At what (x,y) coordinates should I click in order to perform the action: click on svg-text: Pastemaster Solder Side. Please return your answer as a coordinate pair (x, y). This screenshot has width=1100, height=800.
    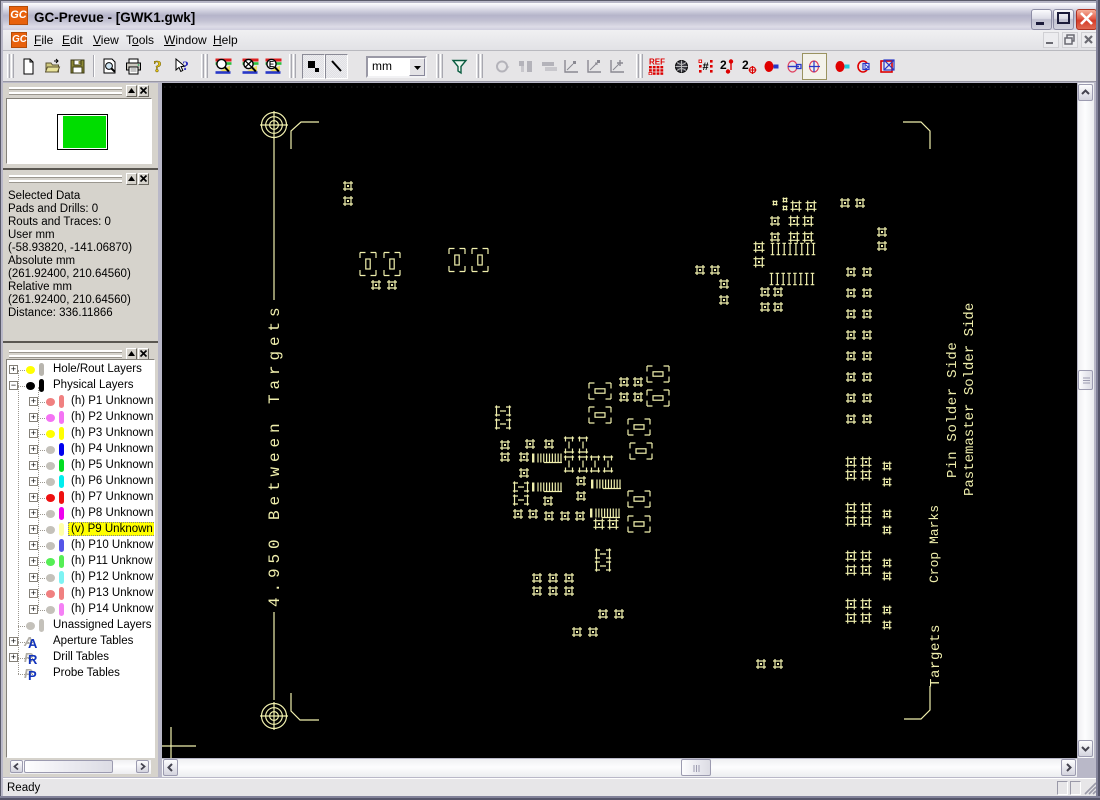
    Looking at the image, I should click on (970, 399).